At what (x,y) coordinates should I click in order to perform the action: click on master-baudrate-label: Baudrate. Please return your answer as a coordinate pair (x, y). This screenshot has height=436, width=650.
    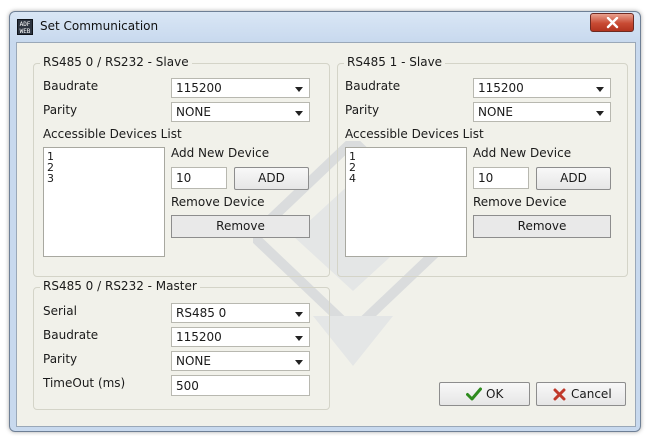
    Looking at the image, I should click on (71, 335).